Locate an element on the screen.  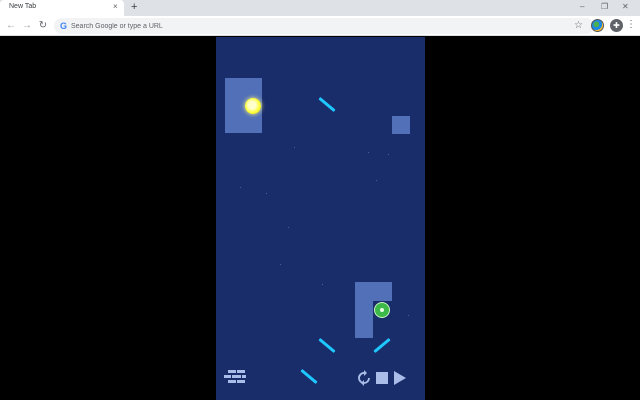
browser-menu-icon: ⋮ is located at coordinates (631, 25).